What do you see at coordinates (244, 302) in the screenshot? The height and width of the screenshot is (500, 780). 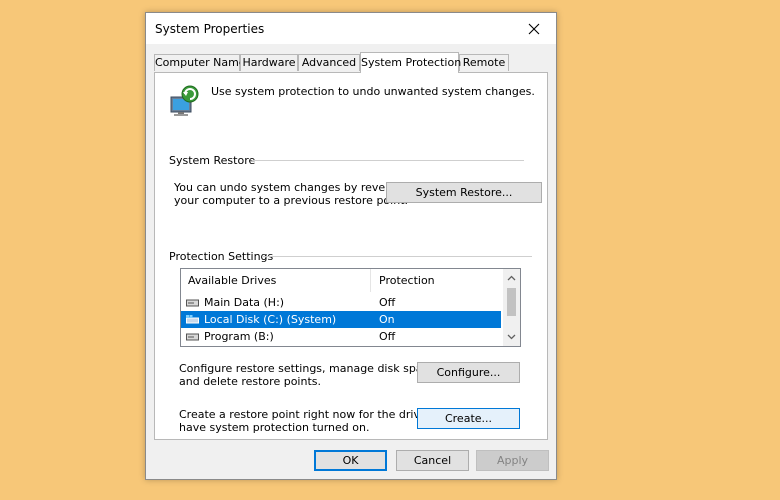 I see `drive-name: Main Data (H:)` at bounding box center [244, 302].